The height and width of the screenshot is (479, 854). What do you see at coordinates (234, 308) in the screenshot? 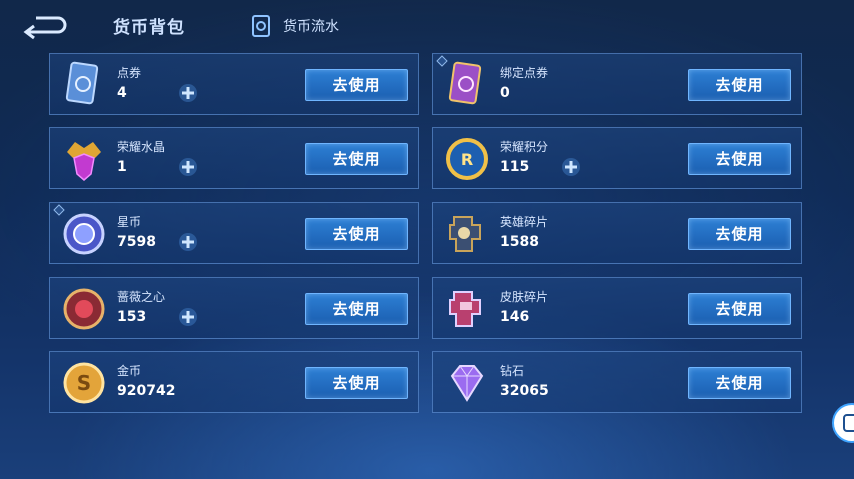
I see `currency-card-rose-heart: 蔷薇之心 153 去使用` at bounding box center [234, 308].